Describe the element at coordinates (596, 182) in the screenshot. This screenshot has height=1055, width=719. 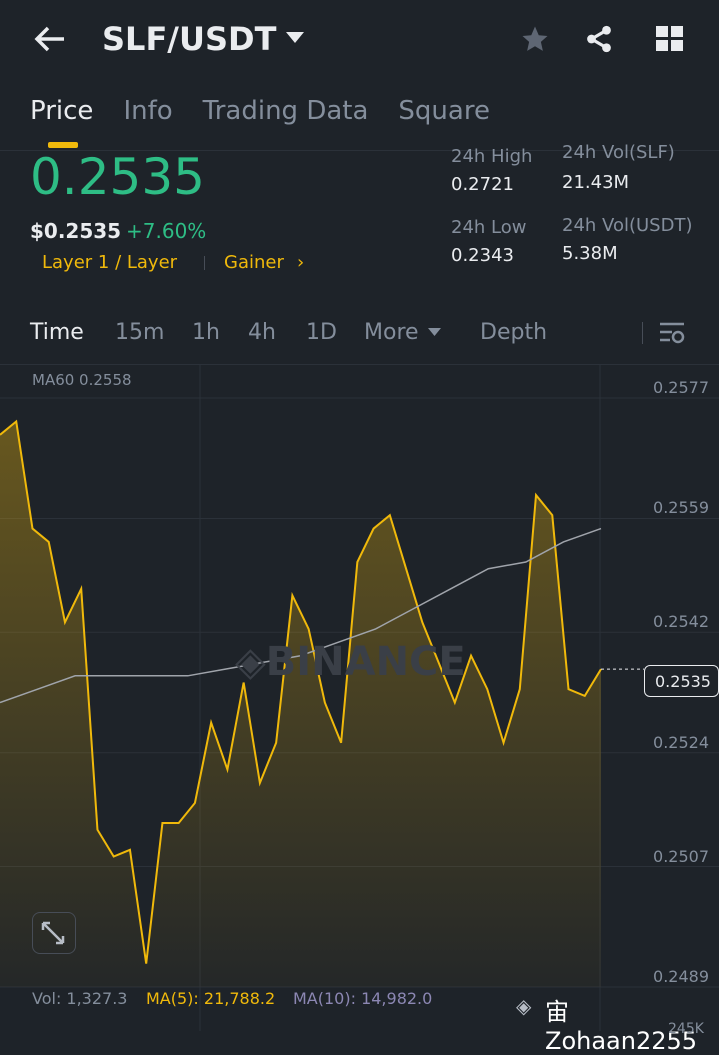
I see `vol-base-value: 21.43M` at that location.